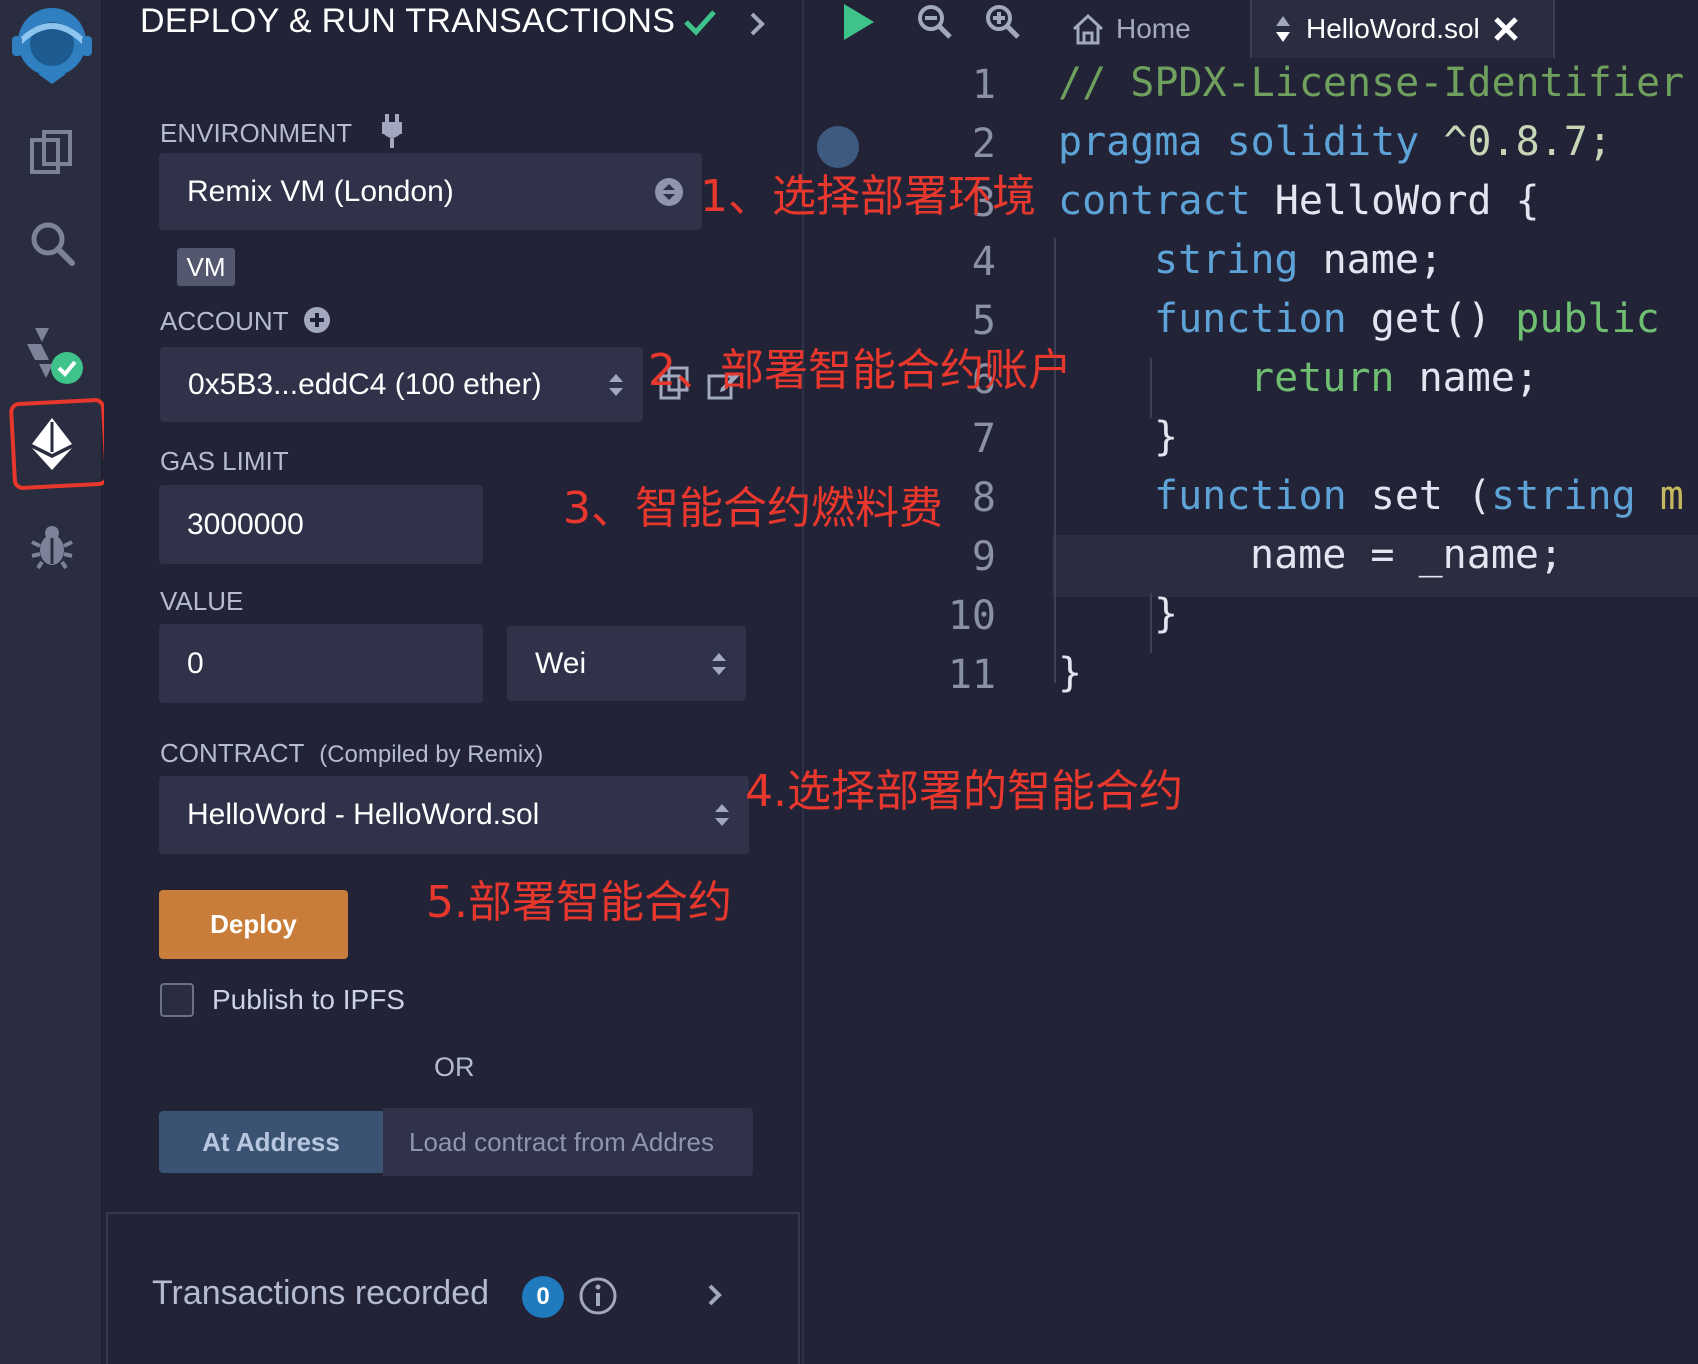 Image resolution: width=1698 pixels, height=1364 pixels. What do you see at coordinates (1407, 319) in the screenshot?
I see `code-line-5: function get() public` at bounding box center [1407, 319].